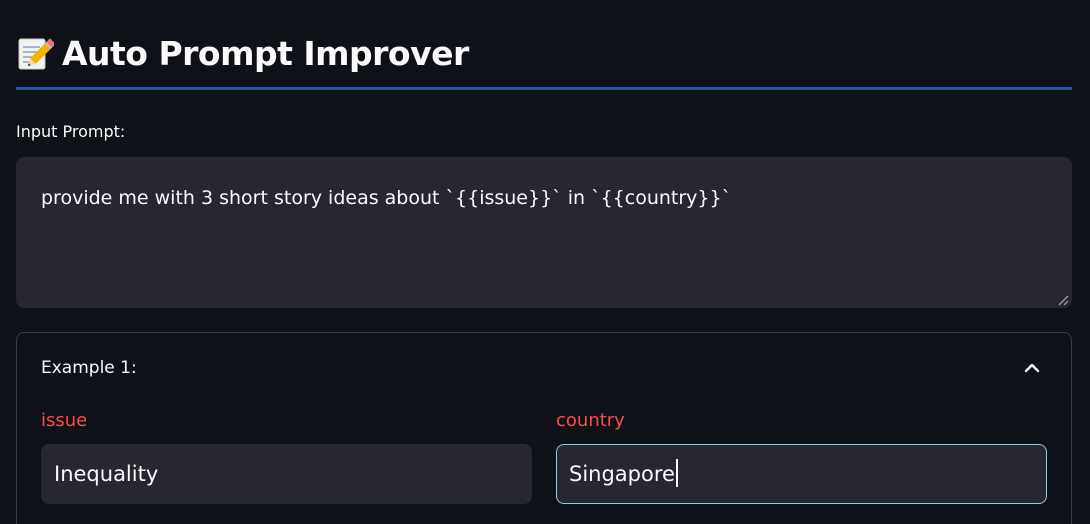 The width and height of the screenshot is (1090, 524). What do you see at coordinates (544, 88) in the screenshot?
I see `header-divider` at bounding box center [544, 88].